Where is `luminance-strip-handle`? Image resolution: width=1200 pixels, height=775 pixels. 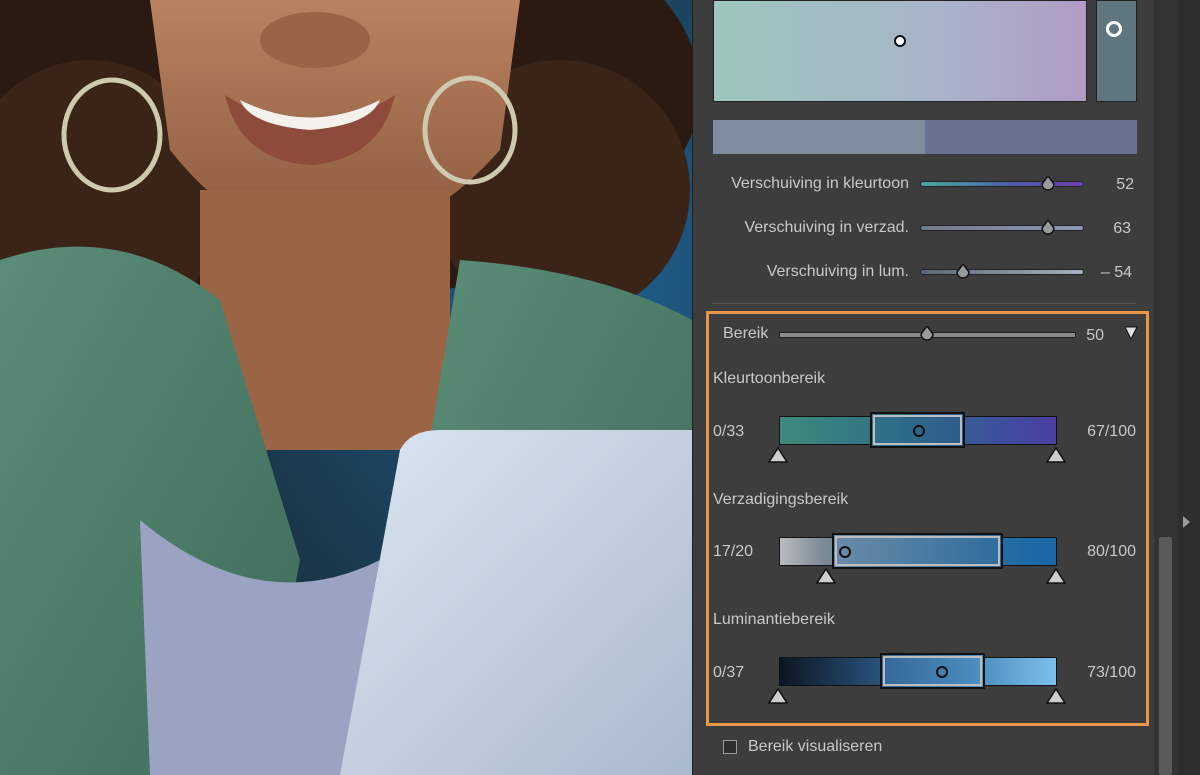 luminance-strip-handle is located at coordinates (1114, 29).